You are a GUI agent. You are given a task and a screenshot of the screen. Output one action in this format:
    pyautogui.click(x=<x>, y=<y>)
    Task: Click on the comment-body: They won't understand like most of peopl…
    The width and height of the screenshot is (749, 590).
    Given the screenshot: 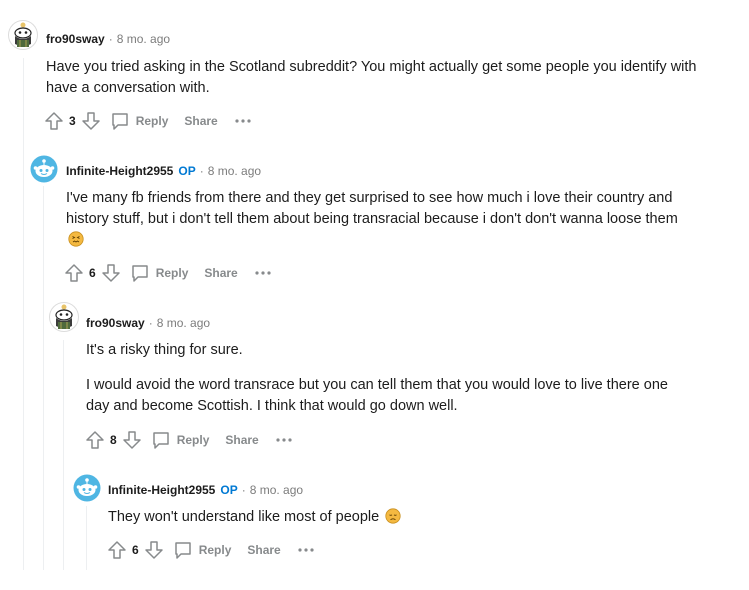 What is the action you would take?
    pyautogui.click(x=408, y=519)
    